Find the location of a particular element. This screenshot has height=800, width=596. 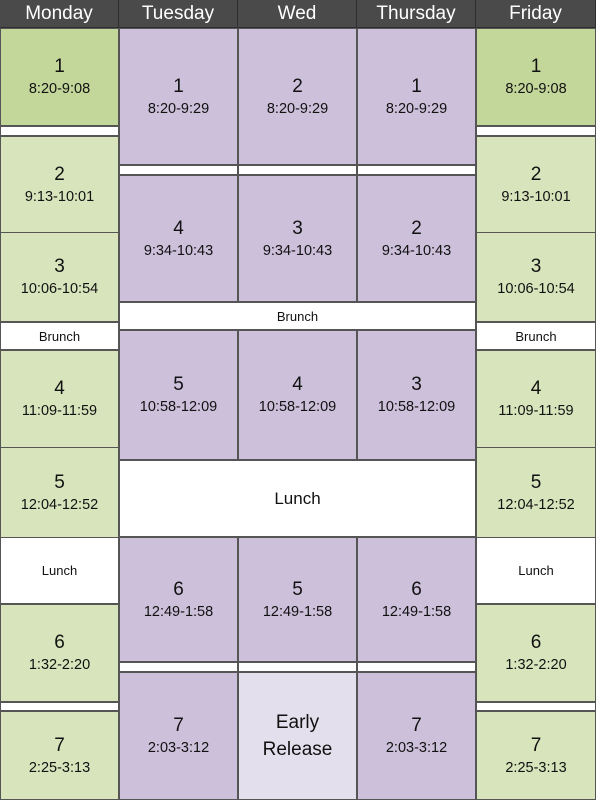

brunch-label: Brunch is located at coordinates (297, 316).